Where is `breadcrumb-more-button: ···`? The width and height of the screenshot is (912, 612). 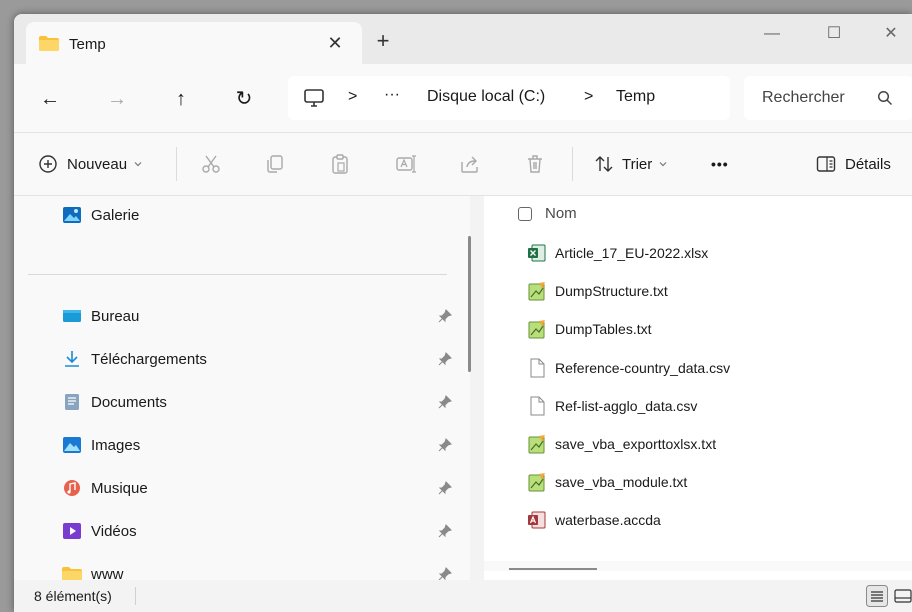
breadcrumb-more-button: ··· is located at coordinates (392, 95).